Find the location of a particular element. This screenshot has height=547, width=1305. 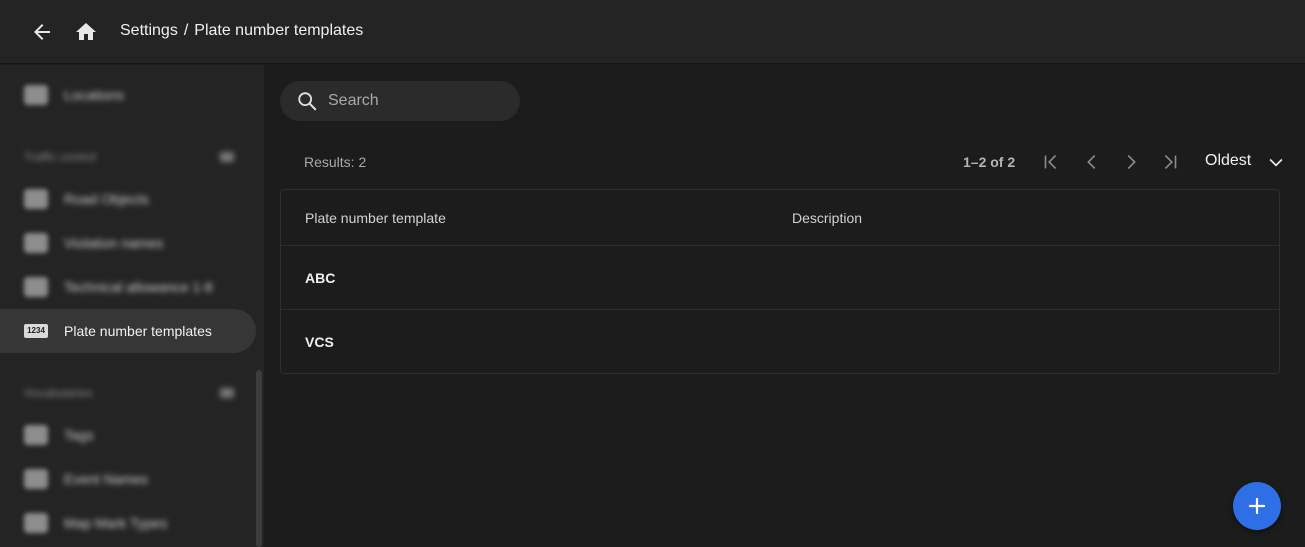

map-mark-icon is located at coordinates (36, 523).